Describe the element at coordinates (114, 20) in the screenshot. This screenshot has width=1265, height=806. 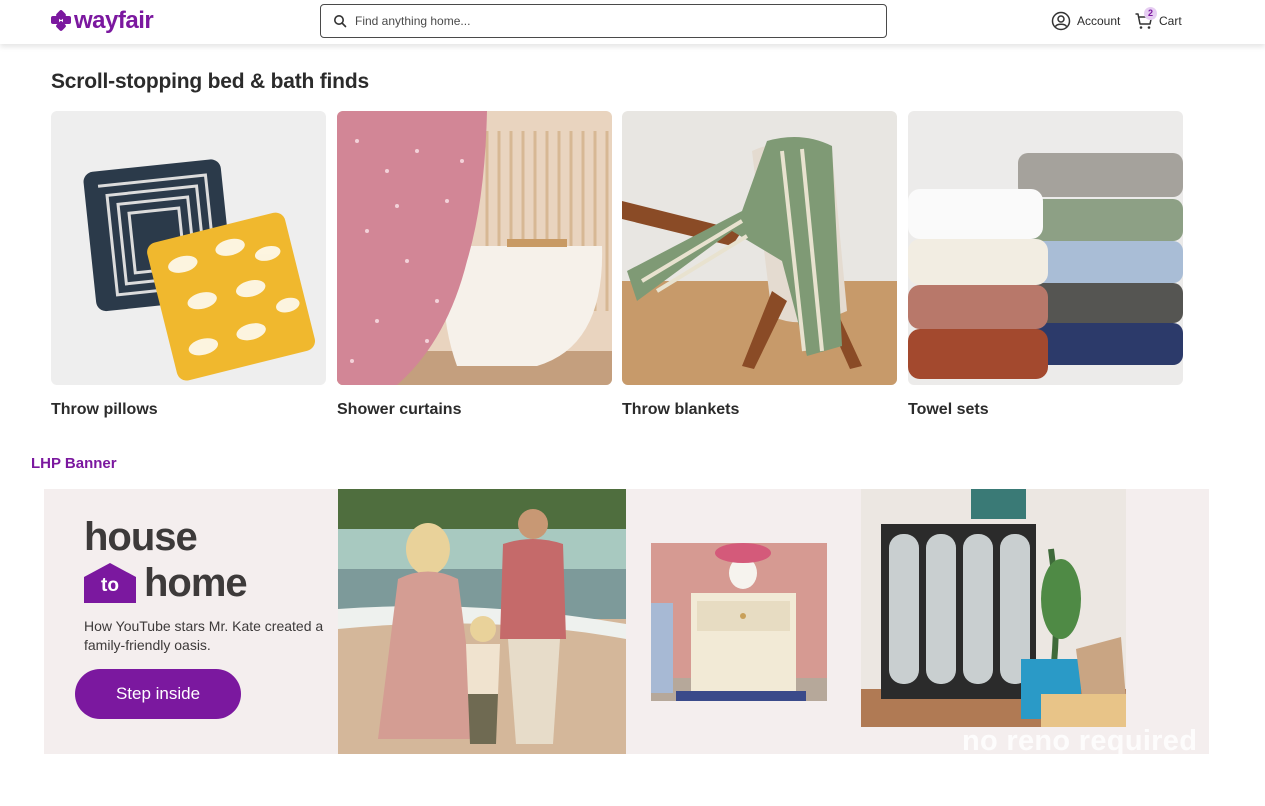
I see `logo-text: wayfair` at that location.